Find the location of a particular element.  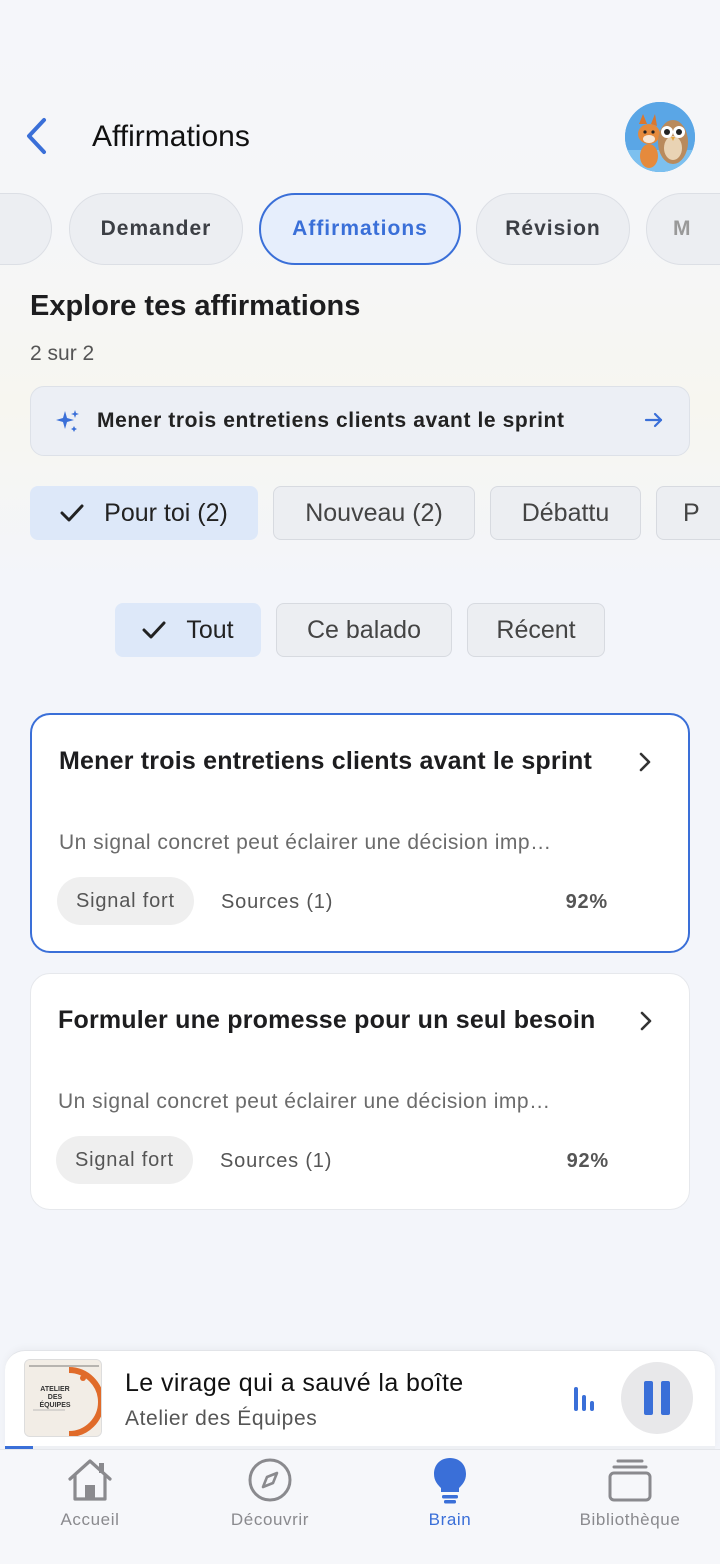

tab-partial-right: M is located at coordinates (683, 229).